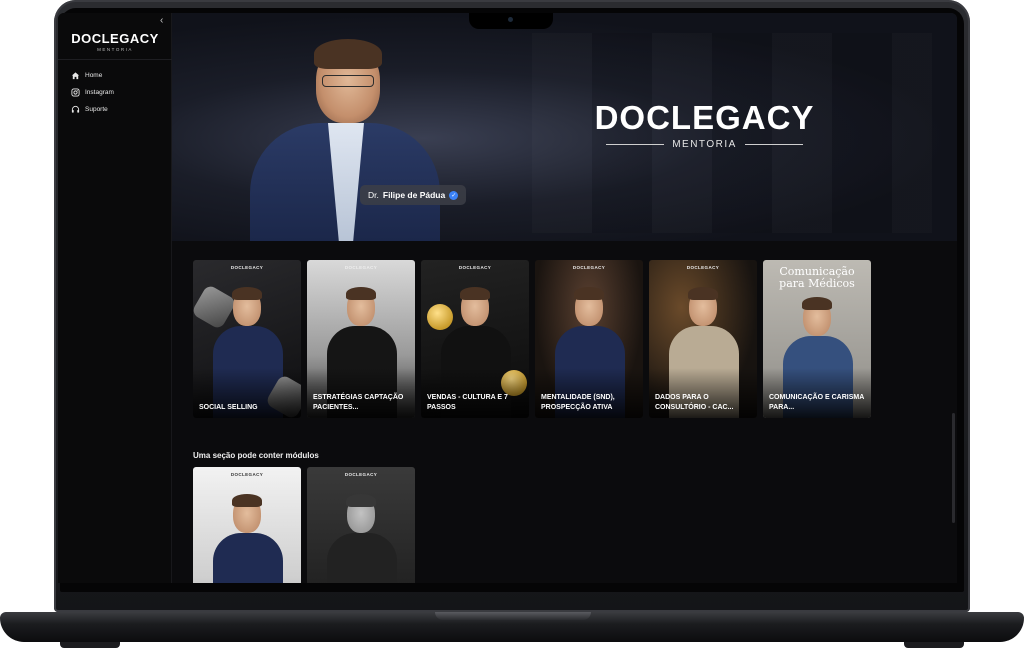 The image size is (1024, 656). I want to click on sidebar-item-label: Instagram, so click(99, 92).